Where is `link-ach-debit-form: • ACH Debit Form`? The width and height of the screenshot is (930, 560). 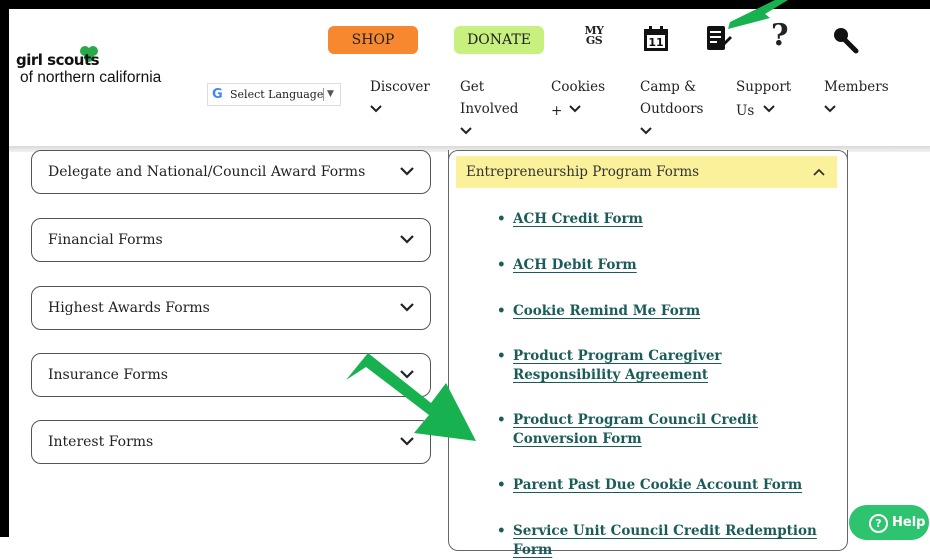 link-ach-debit-form: • ACH Debit Form is located at coordinates (662, 265).